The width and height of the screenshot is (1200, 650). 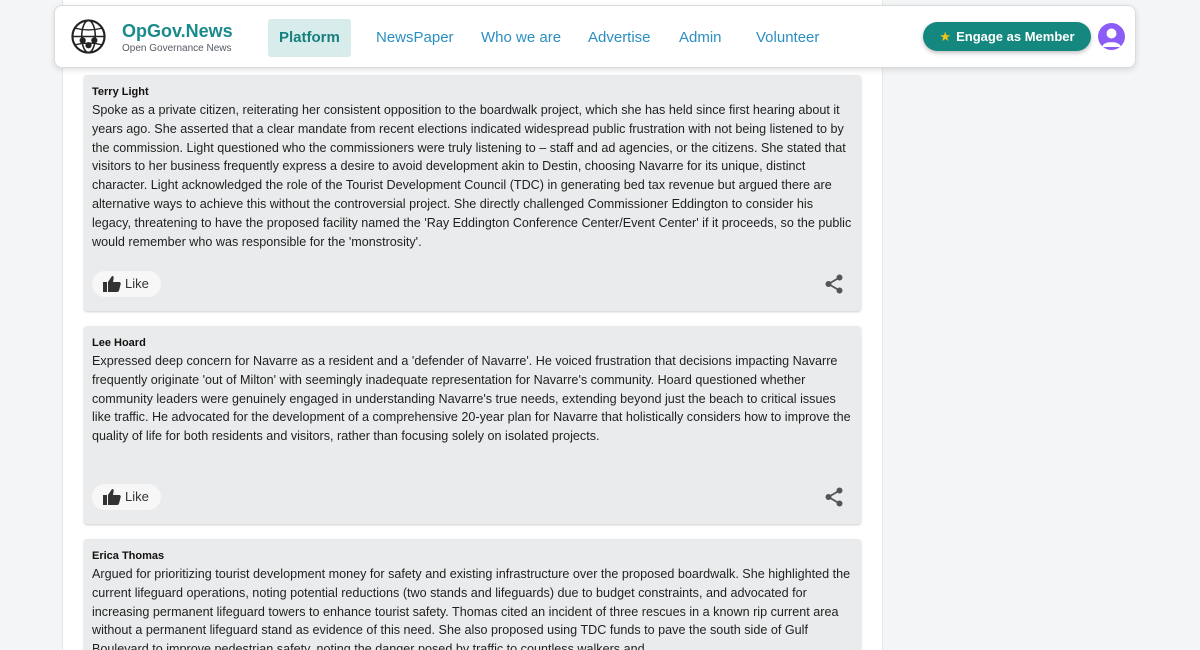 What do you see at coordinates (88, 36) in the screenshot?
I see `globe-logo-icon` at bounding box center [88, 36].